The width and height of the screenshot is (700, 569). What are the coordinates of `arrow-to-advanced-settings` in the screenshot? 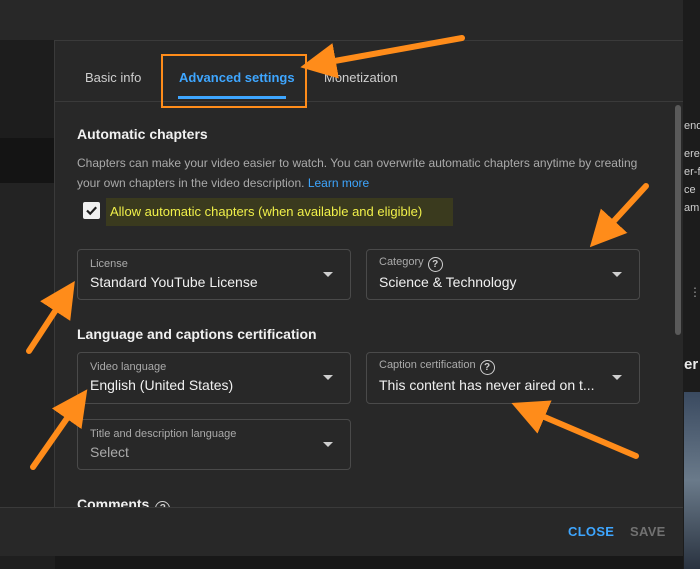 It's located at (382, 57).